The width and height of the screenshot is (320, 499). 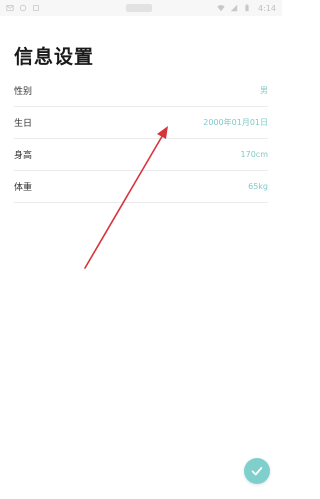 I want to click on status-center-badge, so click(x=139, y=8).